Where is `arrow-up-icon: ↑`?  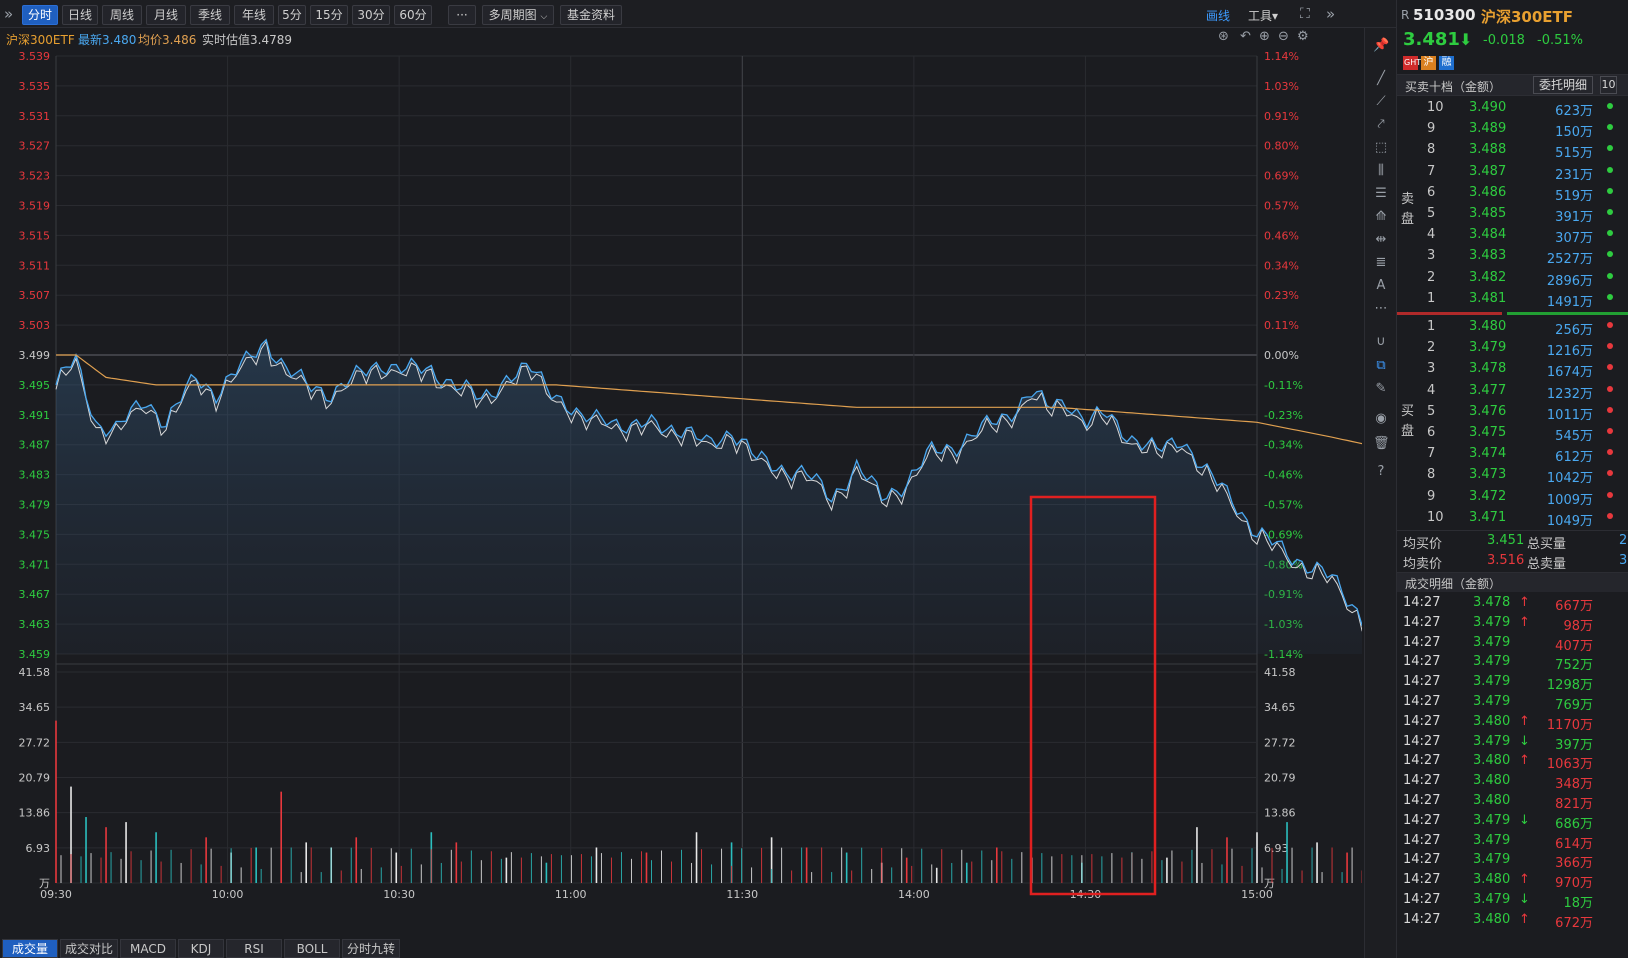
arrow-up-icon: ↑ is located at coordinates (1524, 761).